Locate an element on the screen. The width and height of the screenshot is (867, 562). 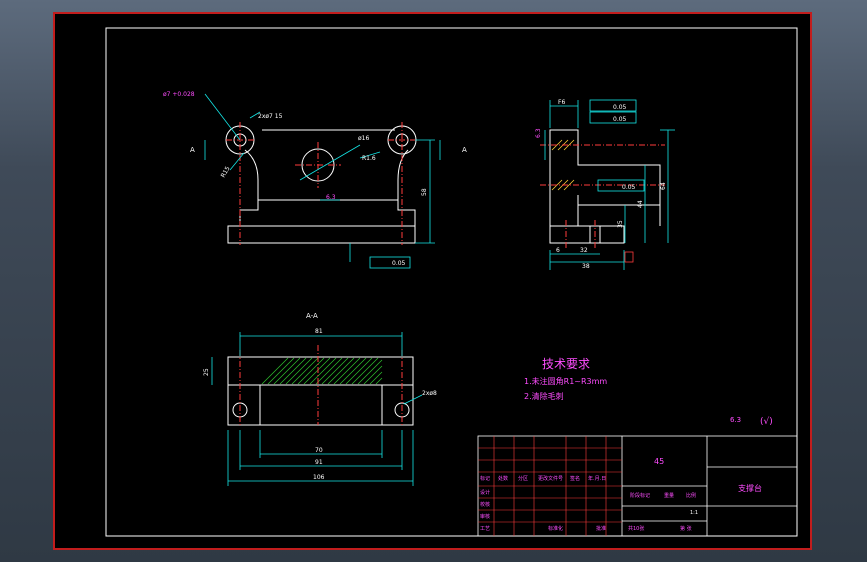
dim-r15: R15 is located at coordinates (226, 172).